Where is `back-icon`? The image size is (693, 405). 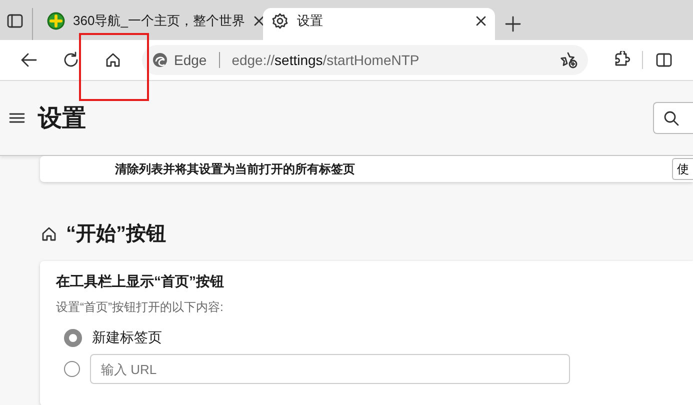
back-icon is located at coordinates (29, 60).